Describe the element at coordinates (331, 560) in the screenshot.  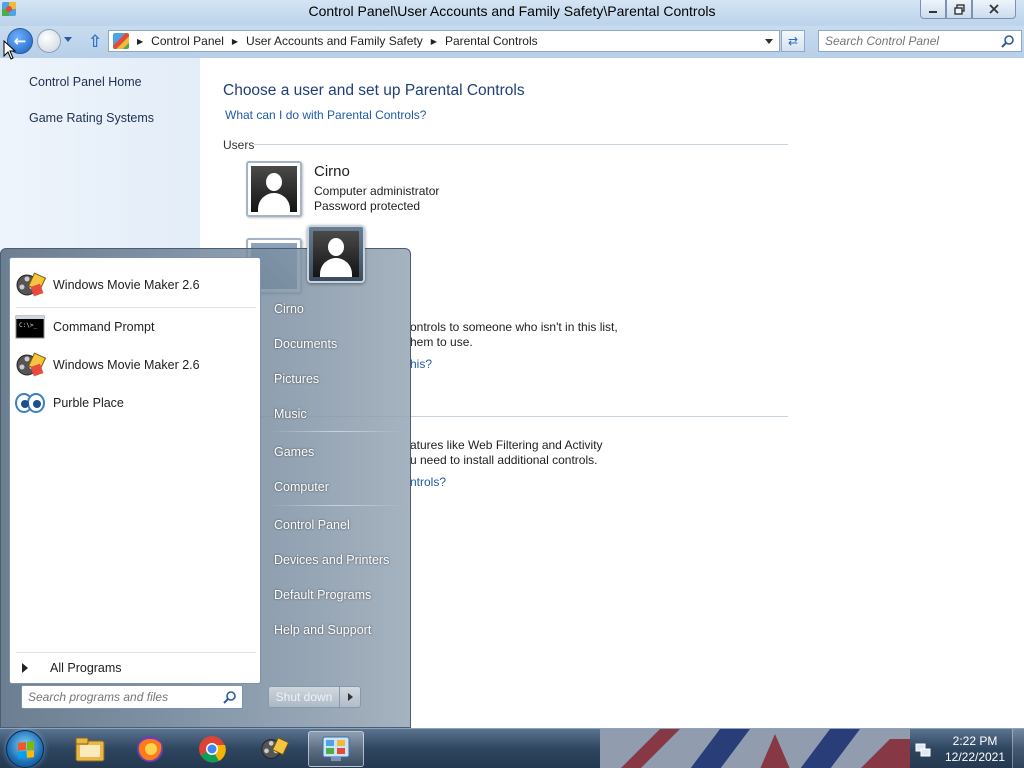
I see `start-right-devices-printers: Devices and Printers` at that location.